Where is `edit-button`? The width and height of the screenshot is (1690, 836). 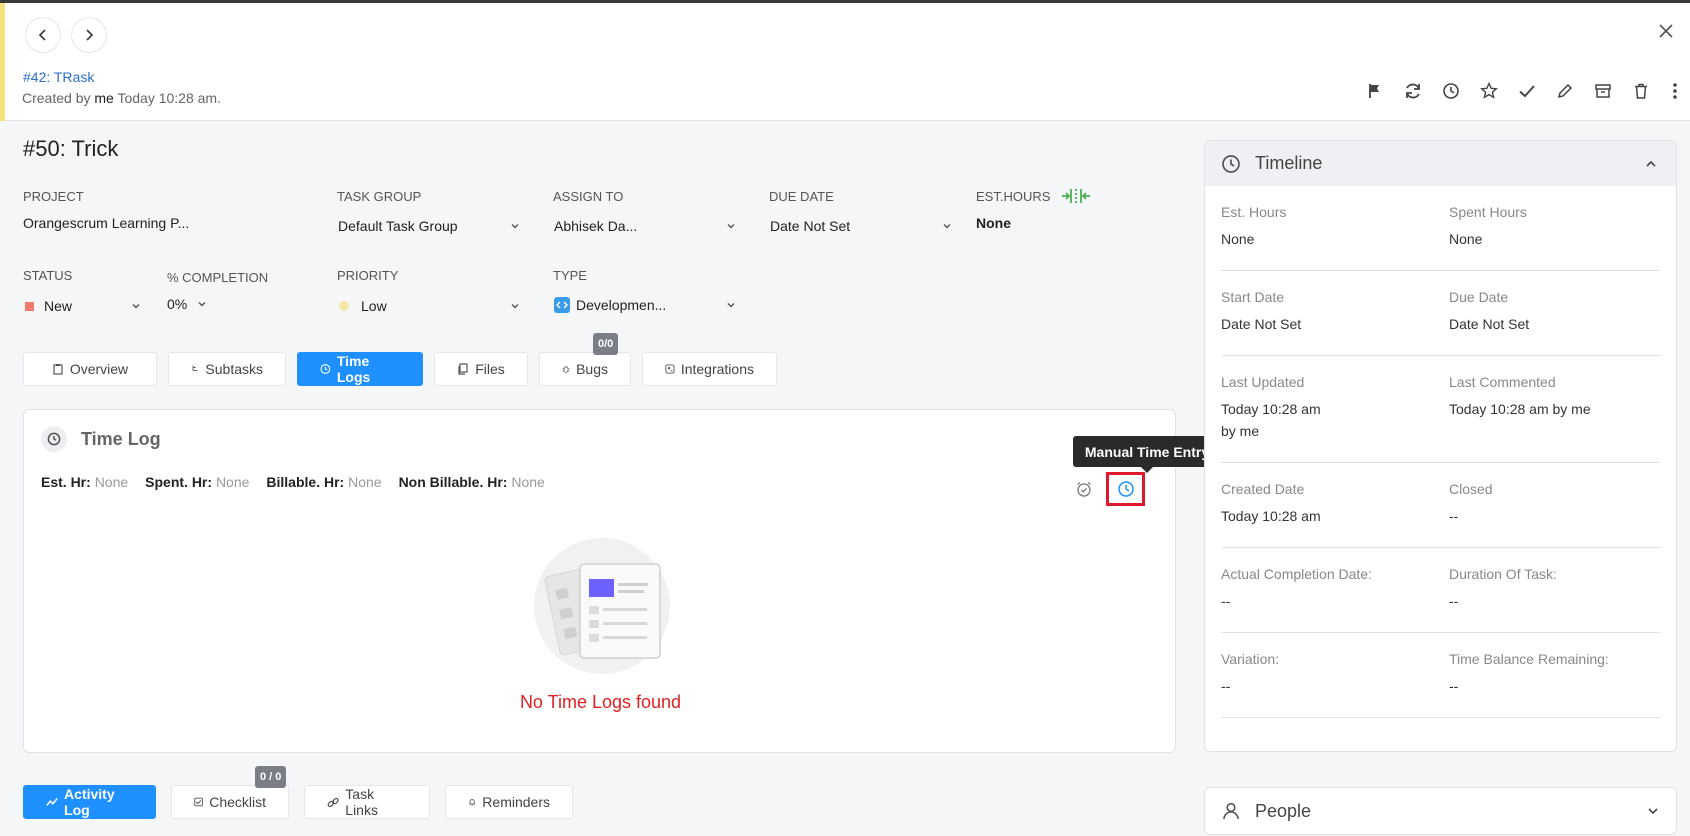 edit-button is located at coordinates (1565, 91).